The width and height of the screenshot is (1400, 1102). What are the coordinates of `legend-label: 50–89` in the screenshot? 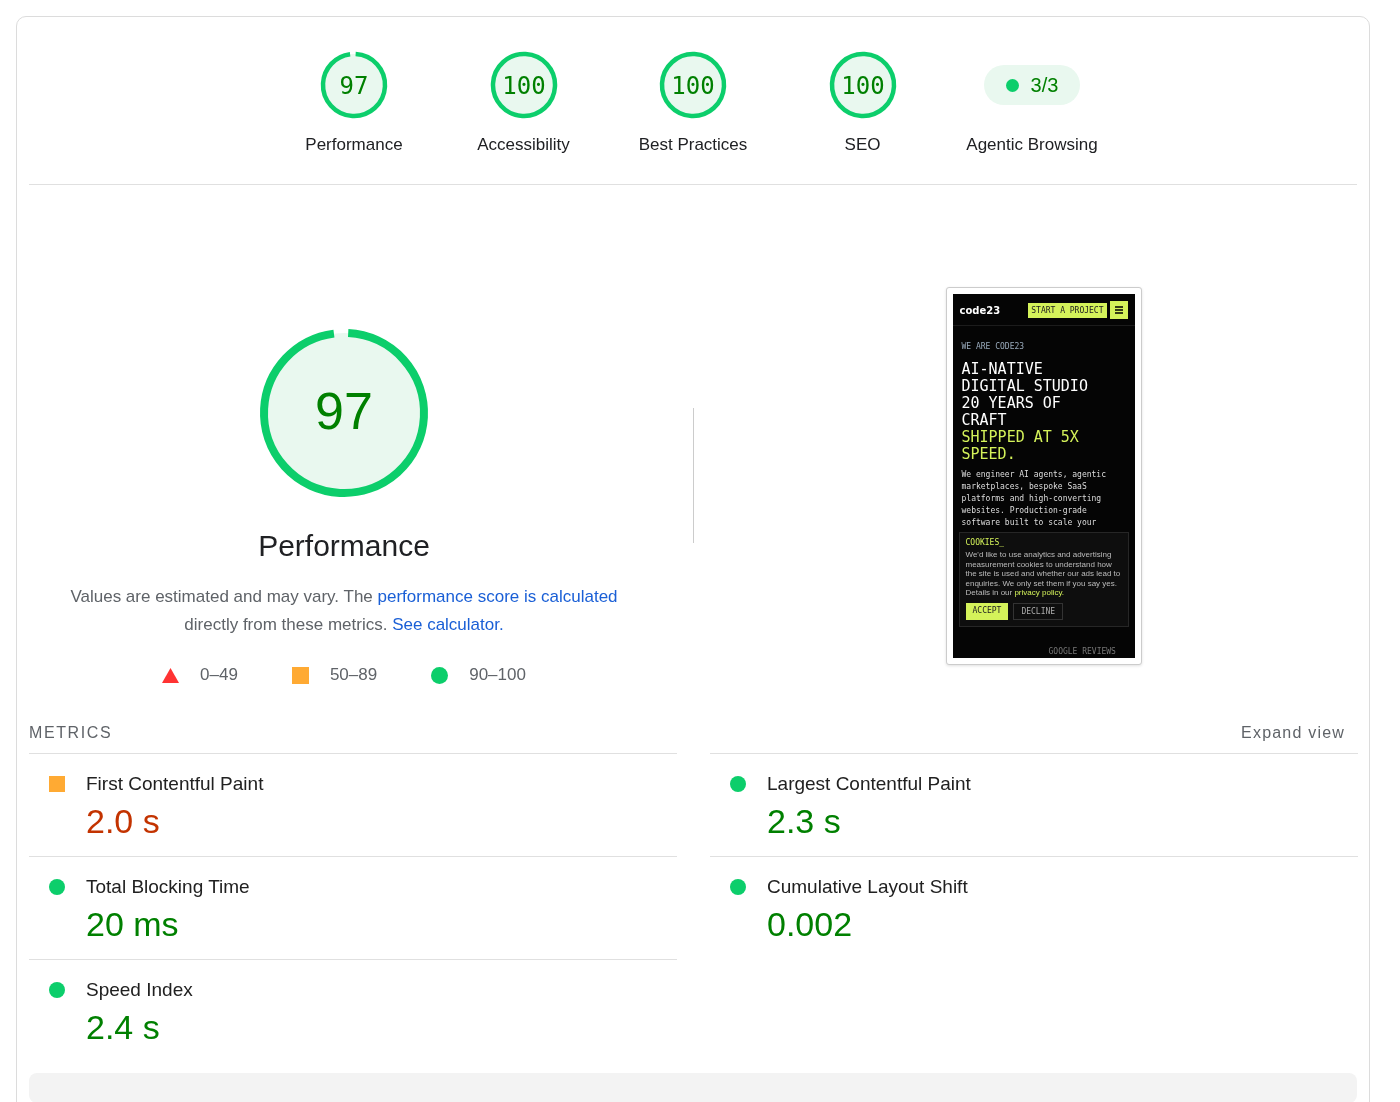 It's located at (353, 675).